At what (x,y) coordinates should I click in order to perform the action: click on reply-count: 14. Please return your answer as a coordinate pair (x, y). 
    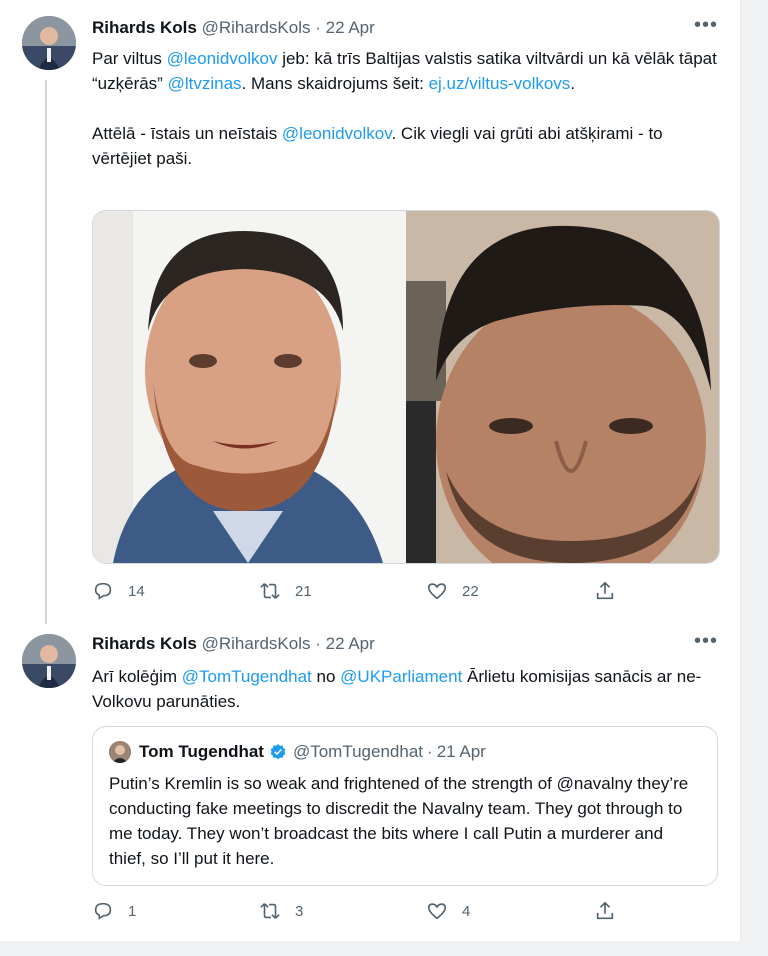
    Looking at the image, I should click on (136, 591).